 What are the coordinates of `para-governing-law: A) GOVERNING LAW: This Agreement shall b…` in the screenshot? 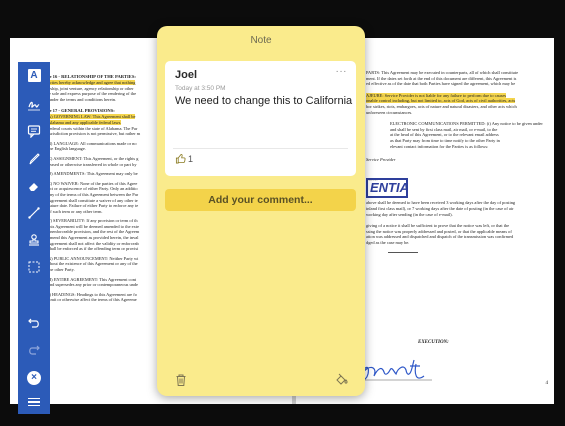 It's located at (100, 125).